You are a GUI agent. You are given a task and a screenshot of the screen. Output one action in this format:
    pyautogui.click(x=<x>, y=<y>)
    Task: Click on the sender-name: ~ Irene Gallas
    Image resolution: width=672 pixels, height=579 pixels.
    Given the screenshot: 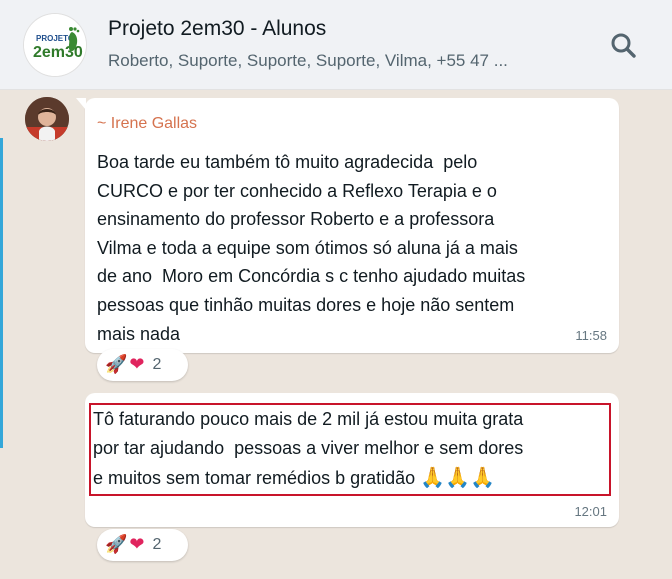 What is the action you would take?
    pyautogui.click(x=147, y=124)
    